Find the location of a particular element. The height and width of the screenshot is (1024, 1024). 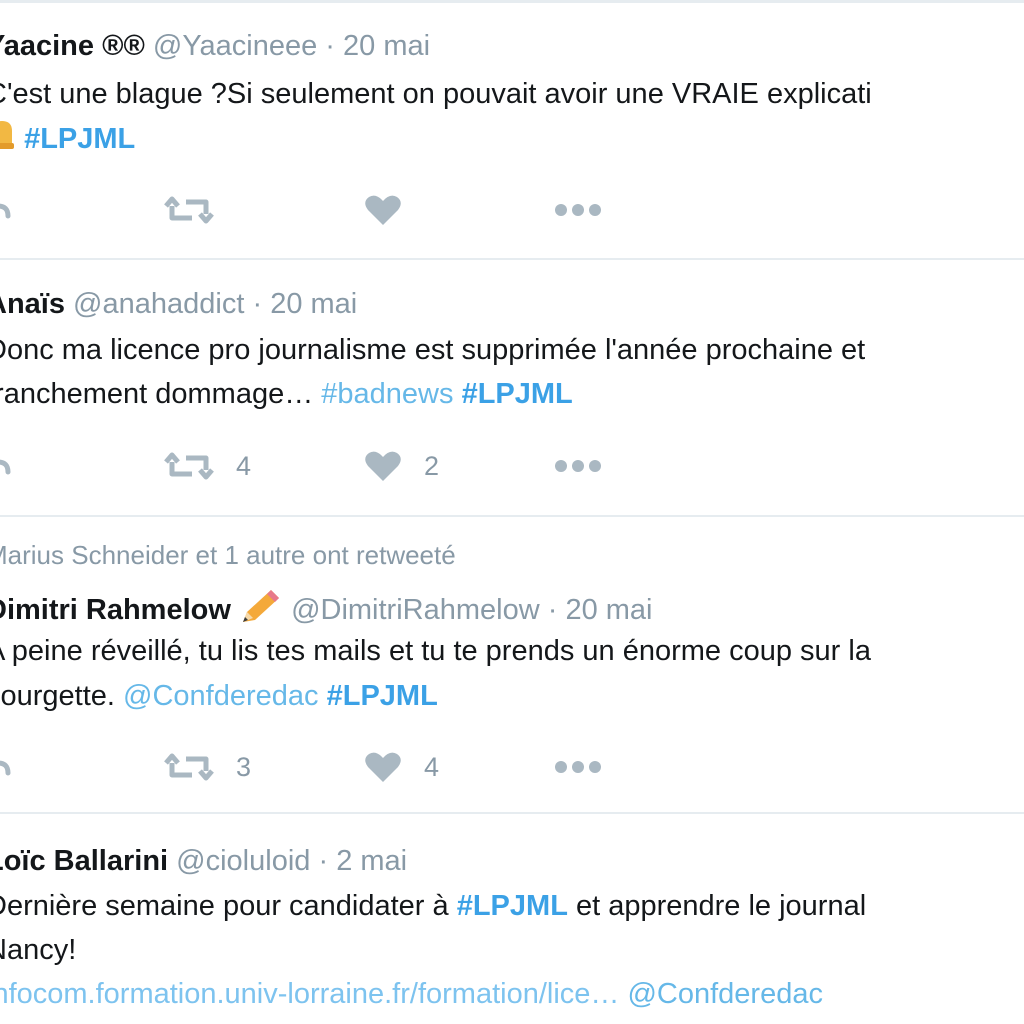

tweet-actions: 3 4 is located at coordinates (512, 767).